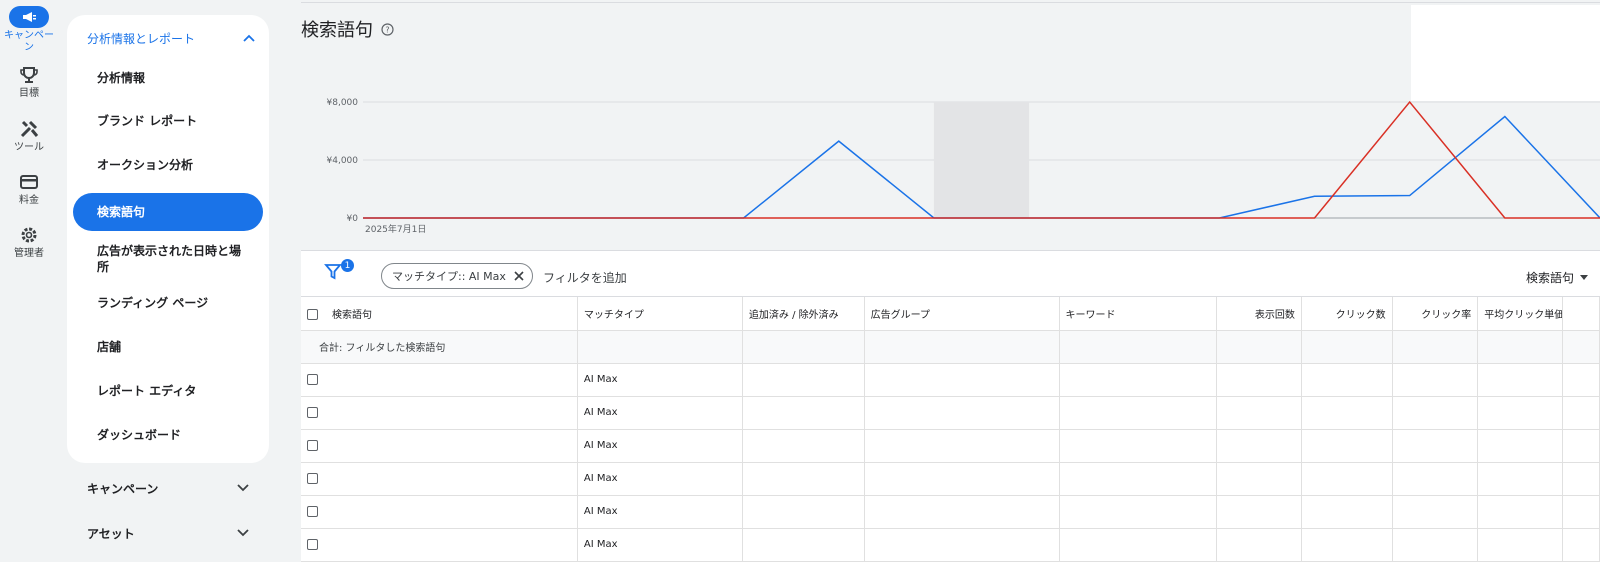 The height and width of the screenshot is (562, 1600). What do you see at coordinates (803, 314) in the screenshot?
I see `column-header-added-excluded: 追加済み / 除外済み` at bounding box center [803, 314].